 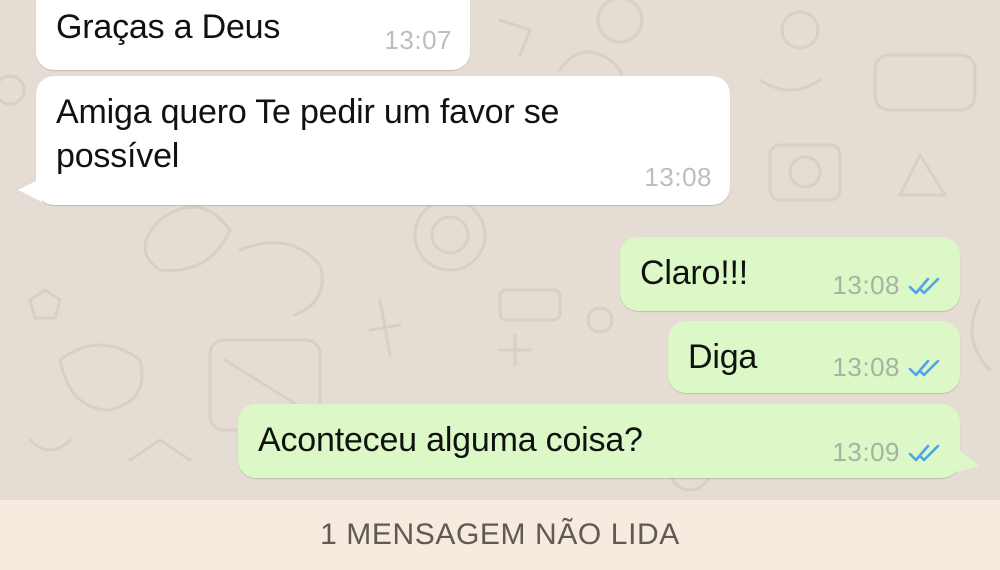 I want to click on unread-messages-banner: 1 MENSAGEM NÃO LIDA, so click(x=500, y=535).